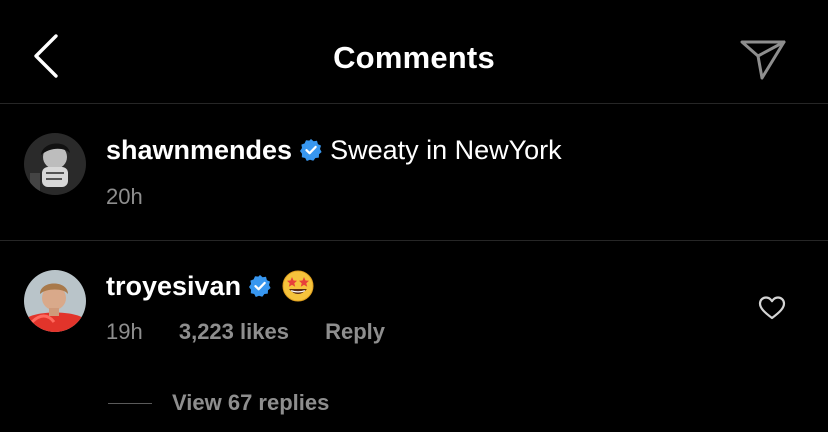 Image resolution: width=828 pixels, height=432 pixels. I want to click on avatar-troyesivan, so click(55, 301).